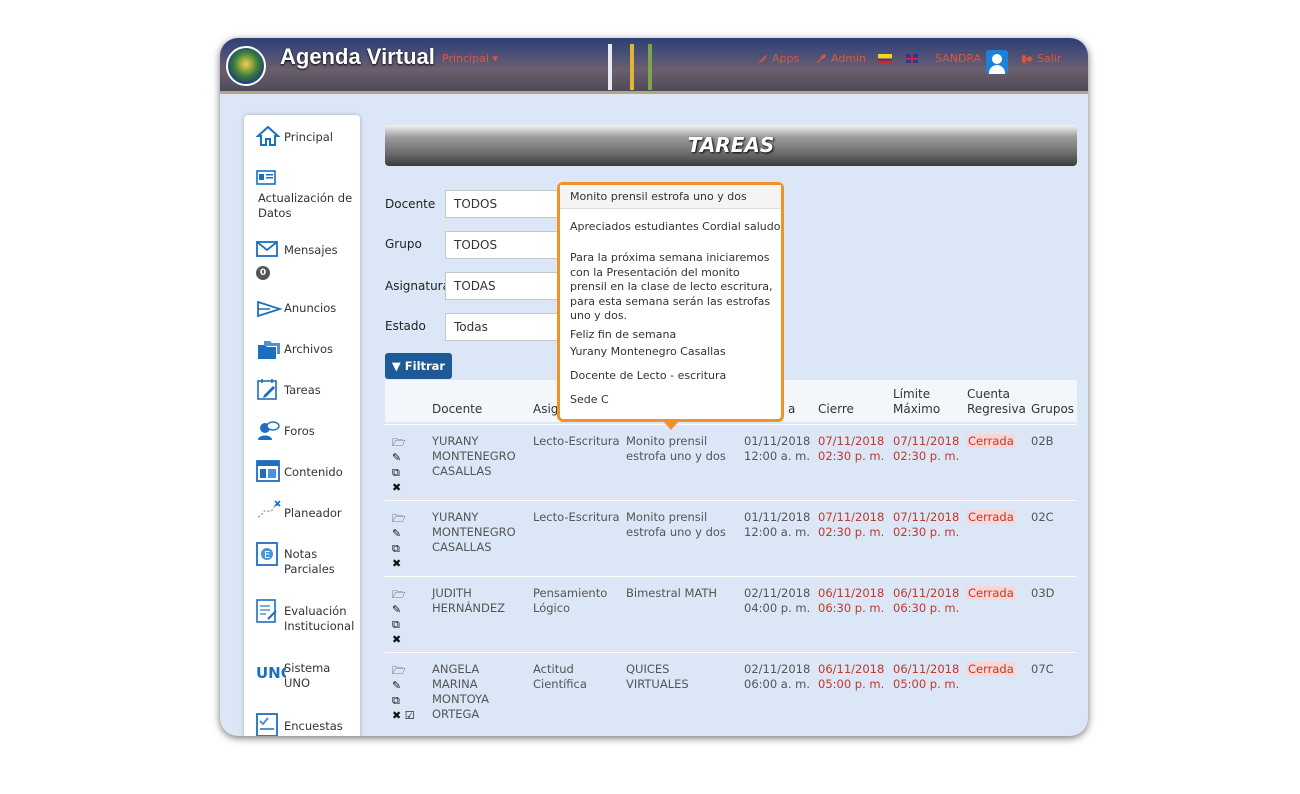 The width and height of the screenshot is (1300, 794). What do you see at coordinates (313, 472) in the screenshot?
I see `sidebar-item-contenido: Contenido` at bounding box center [313, 472].